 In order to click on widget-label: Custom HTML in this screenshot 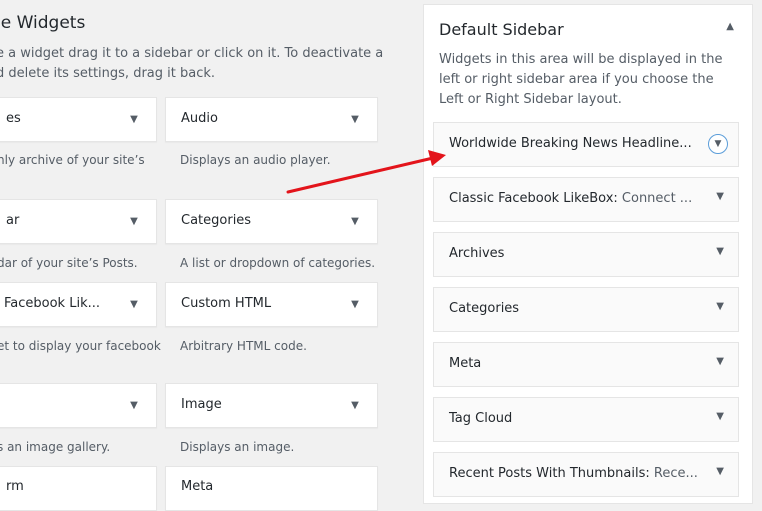, I will do `click(226, 303)`.